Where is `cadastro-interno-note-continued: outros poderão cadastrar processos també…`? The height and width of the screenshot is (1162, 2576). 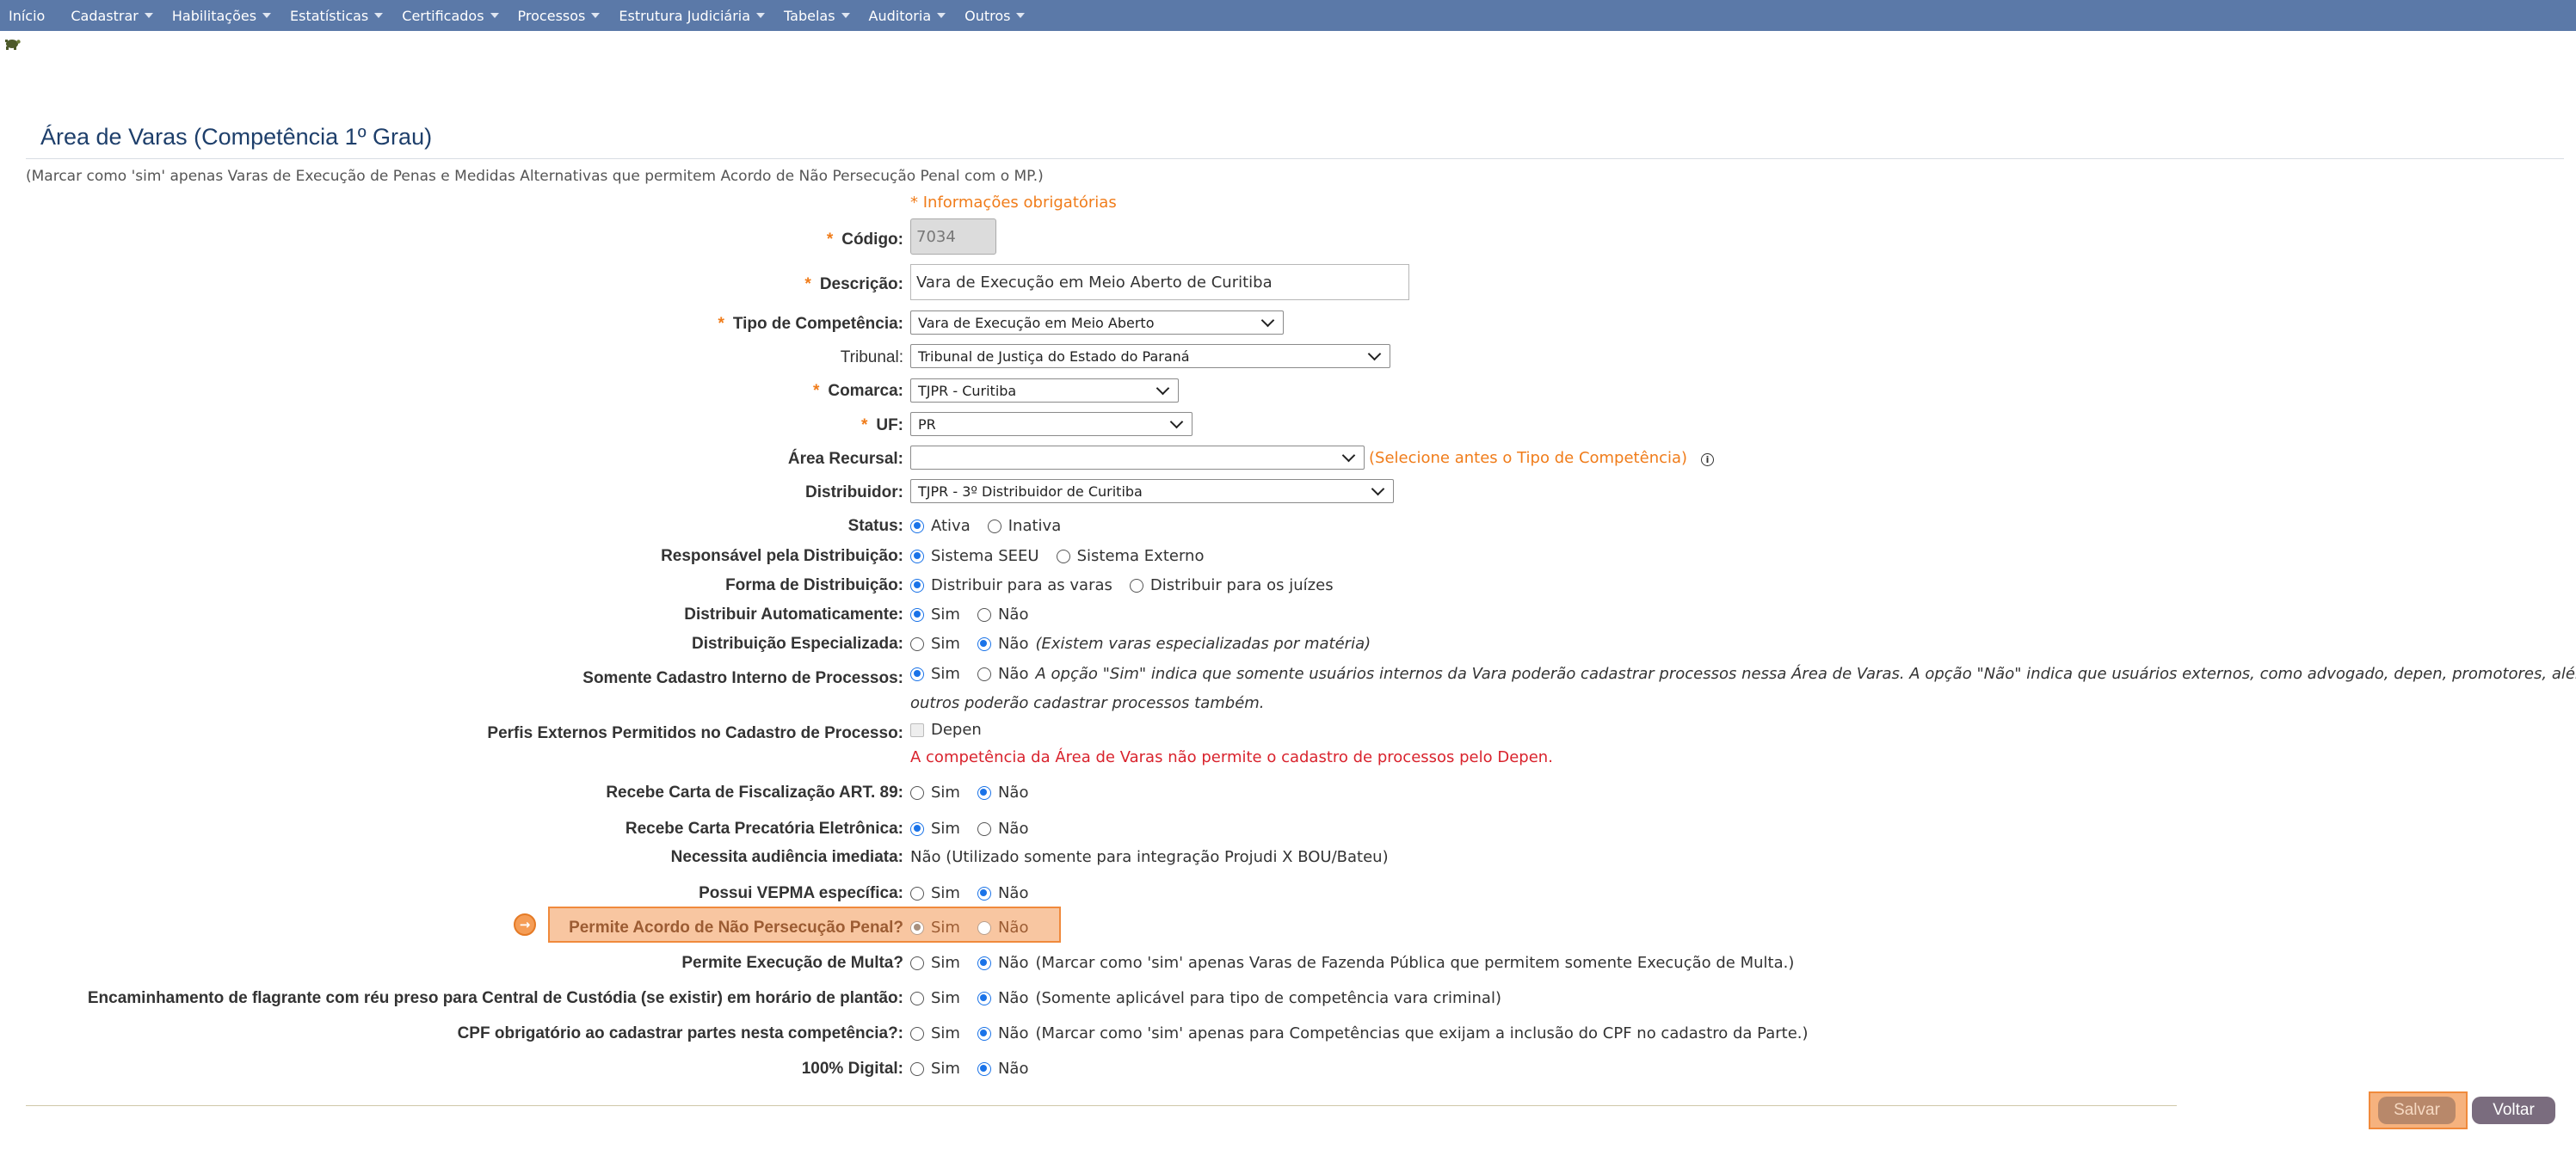
cadastro-interno-note-continued: outros poderão cadastrar processos també… is located at coordinates (1088, 703).